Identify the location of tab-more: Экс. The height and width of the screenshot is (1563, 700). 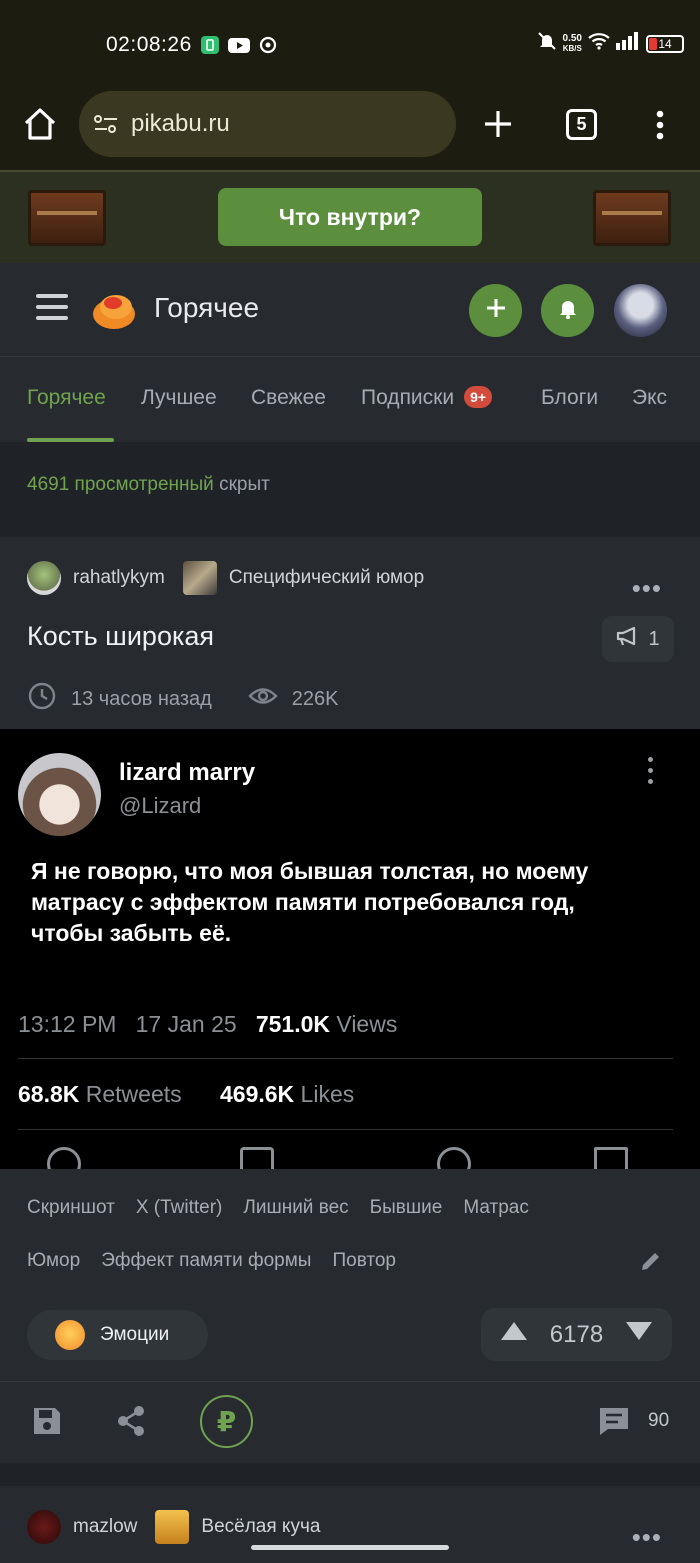
(649, 398).